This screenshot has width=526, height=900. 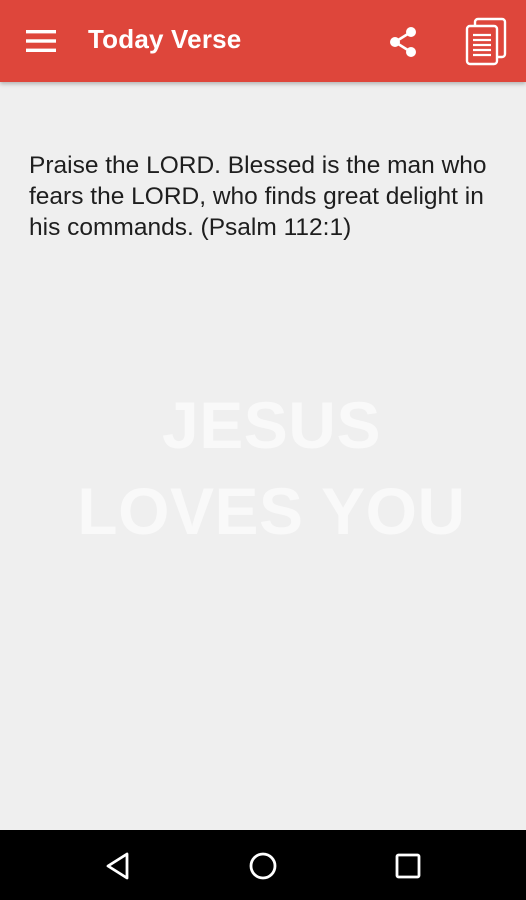 I want to click on page-title: Today Verse, so click(x=165, y=39).